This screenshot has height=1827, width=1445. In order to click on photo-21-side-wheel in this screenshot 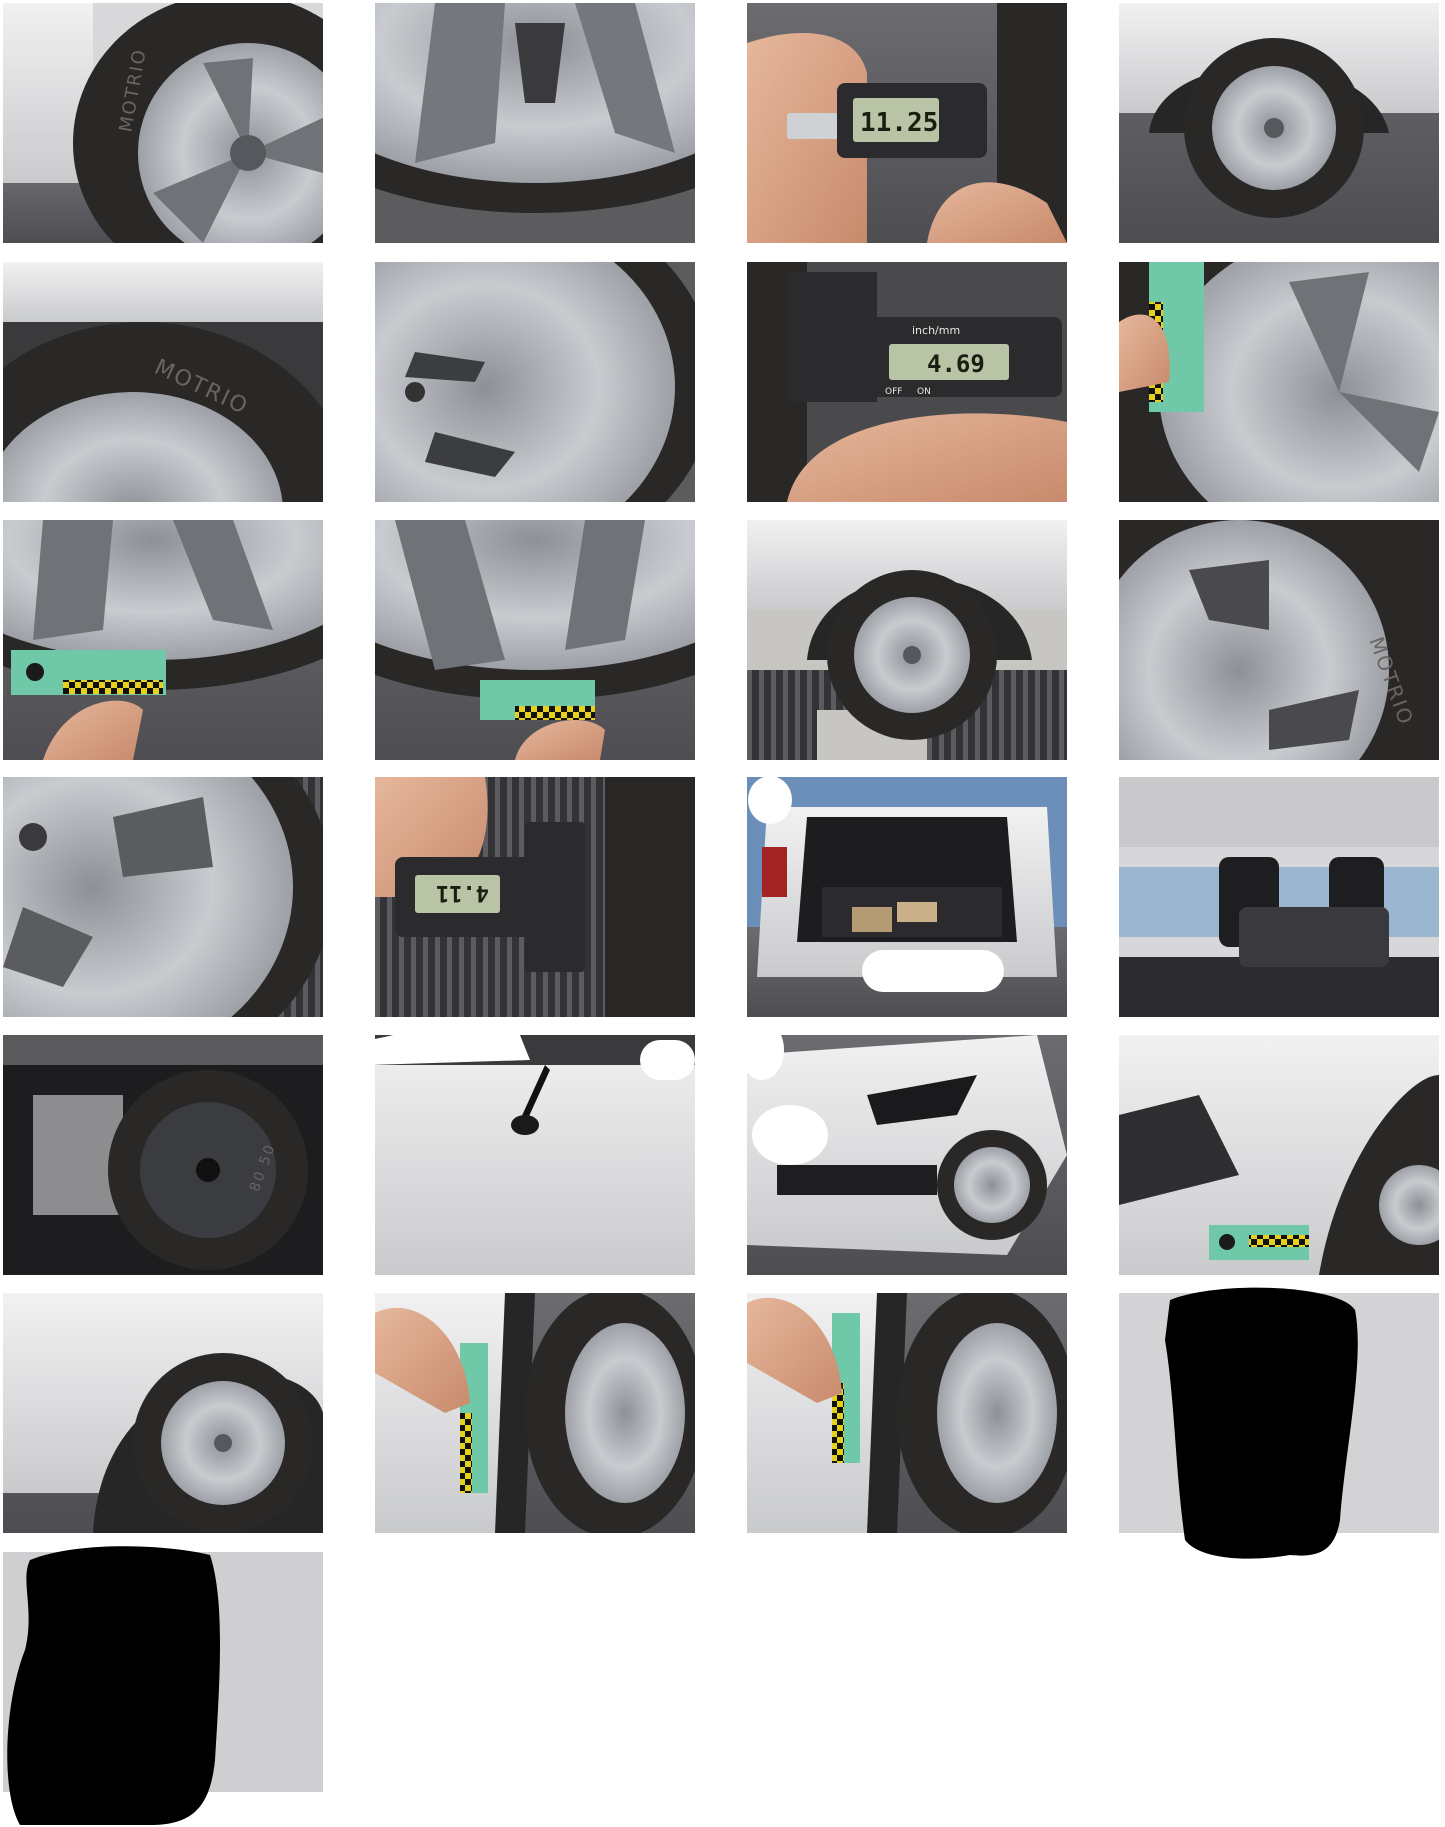, I will do `click(163, 1413)`.